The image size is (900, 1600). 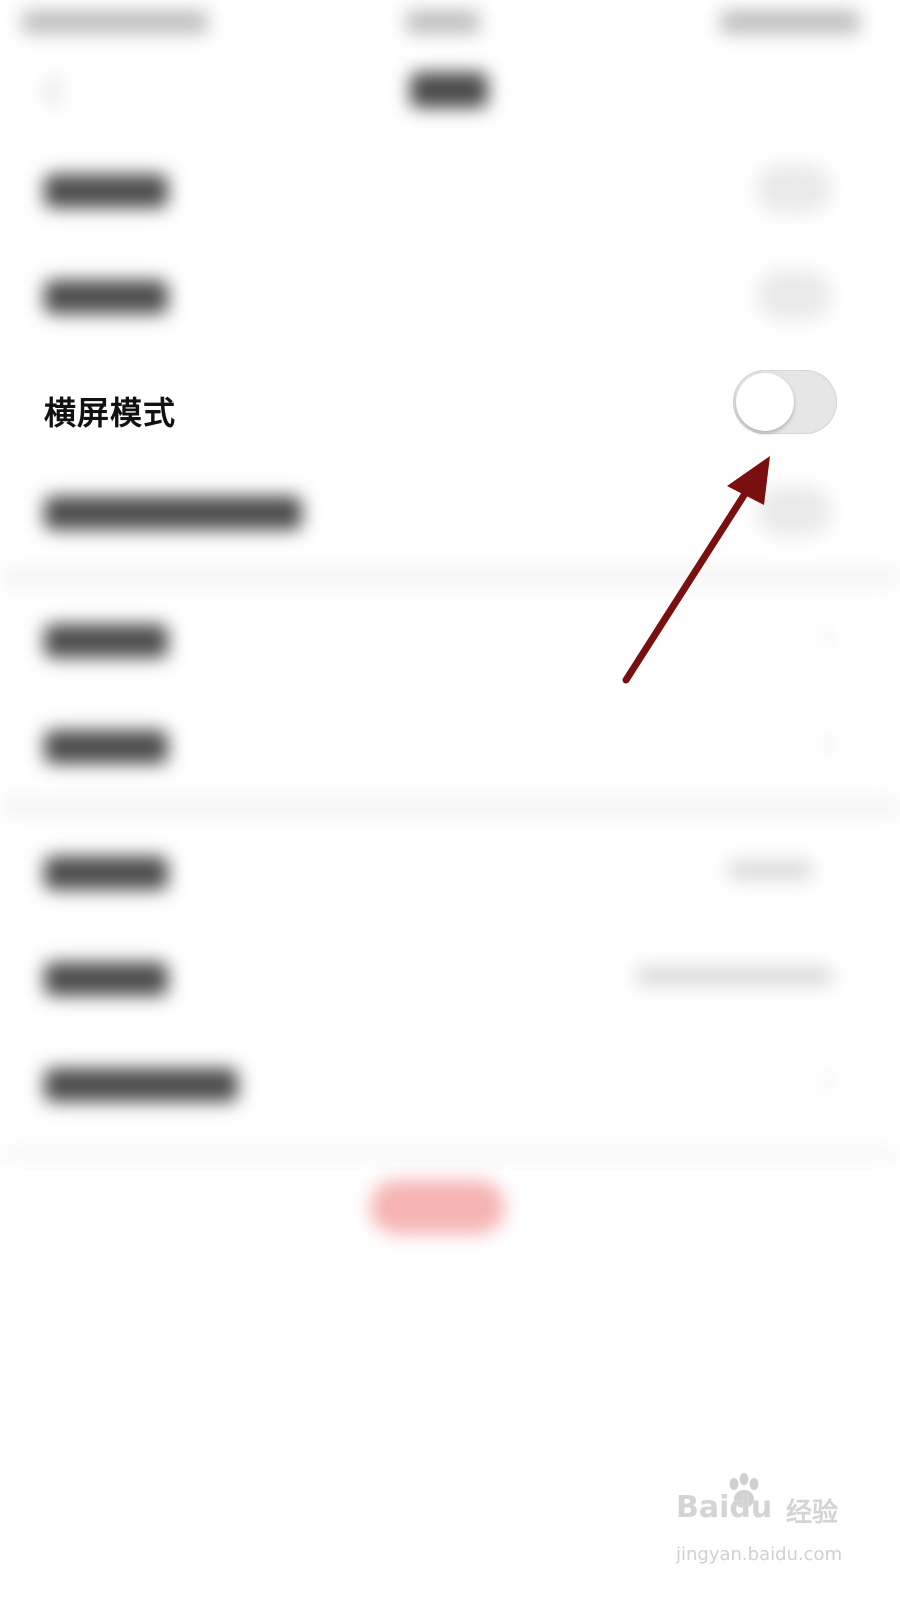 I want to click on landscape-mode-label: 横屏模式, so click(x=110, y=413).